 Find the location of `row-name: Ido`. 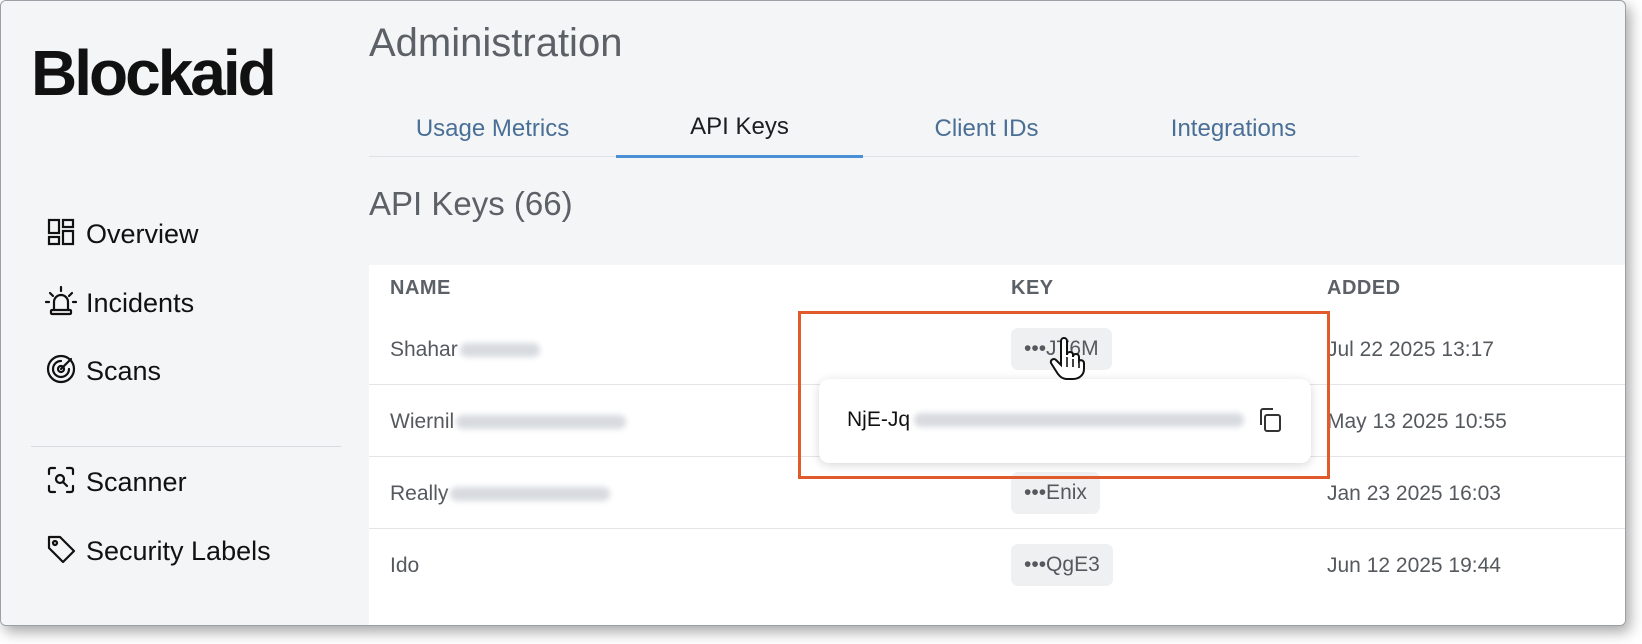

row-name: Ido is located at coordinates (404, 566).